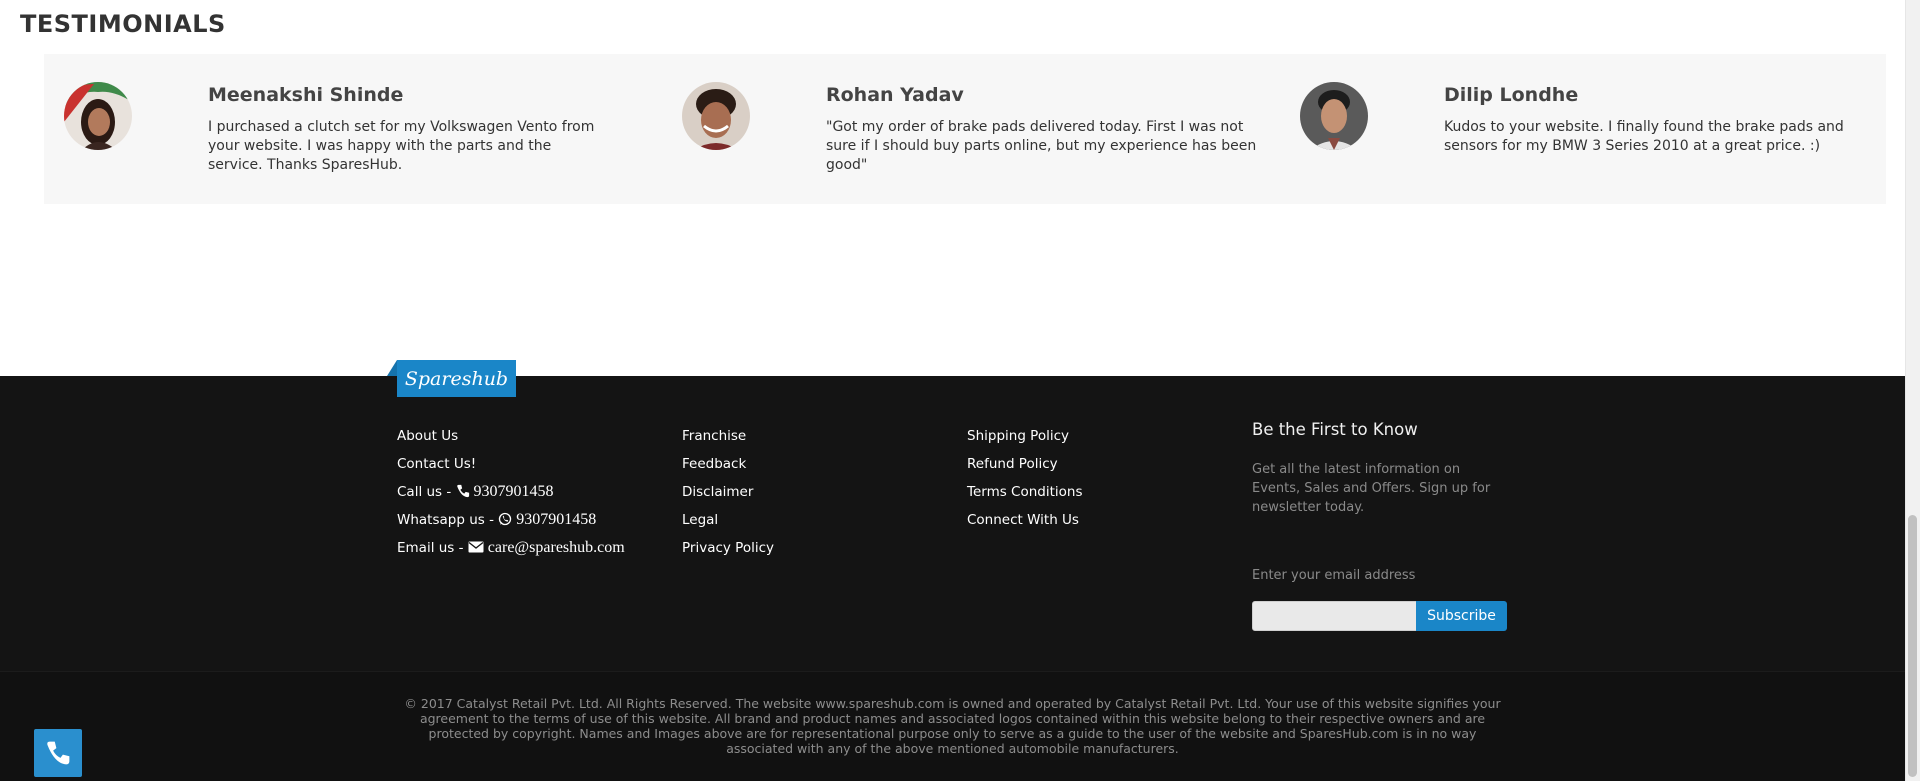 Image resolution: width=1920 pixels, height=781 pixels. Describe the element at coordinates (392, 368) in the screenshot. I see `brand-tab-fold` at that location.